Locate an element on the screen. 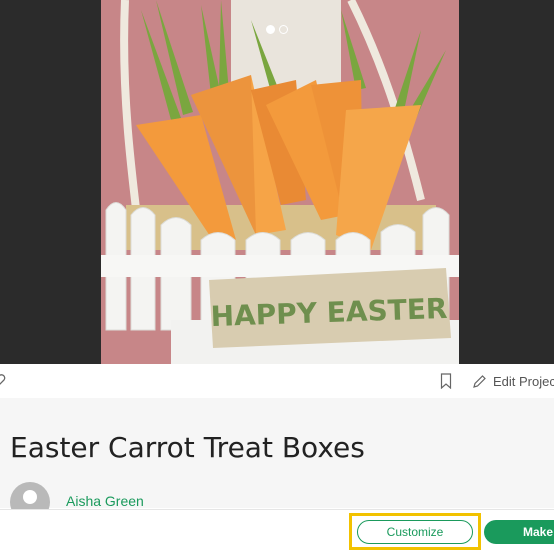 This screenshot has height=555, width=554. project-footer-bar: Customize Make is located at coordinates (277, 532).